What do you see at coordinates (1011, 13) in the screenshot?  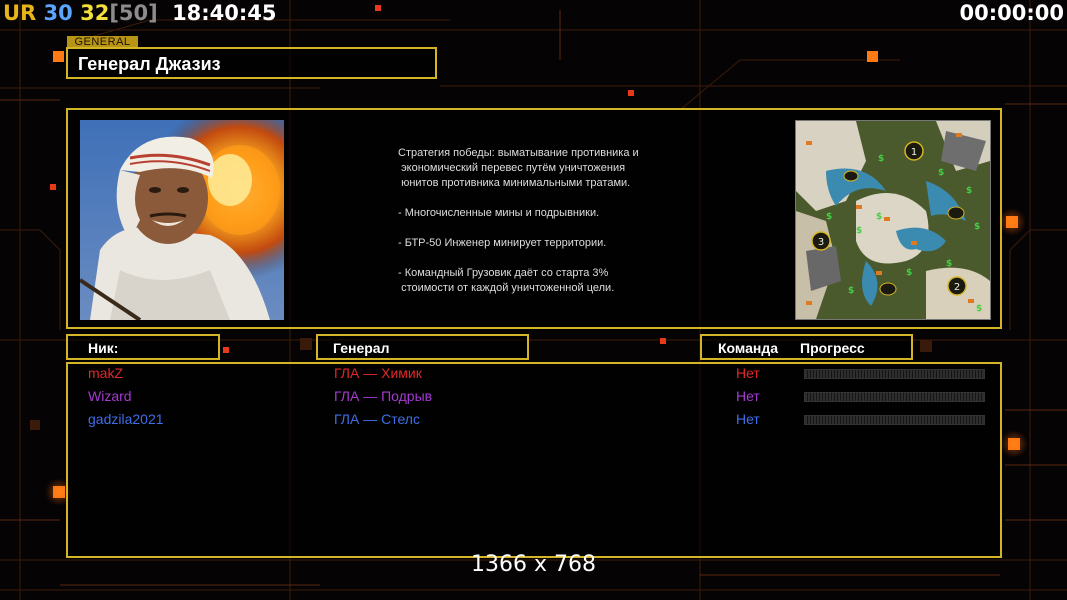 I see `hud-timer: 00:00:00` at bounding box center [1011, 13].